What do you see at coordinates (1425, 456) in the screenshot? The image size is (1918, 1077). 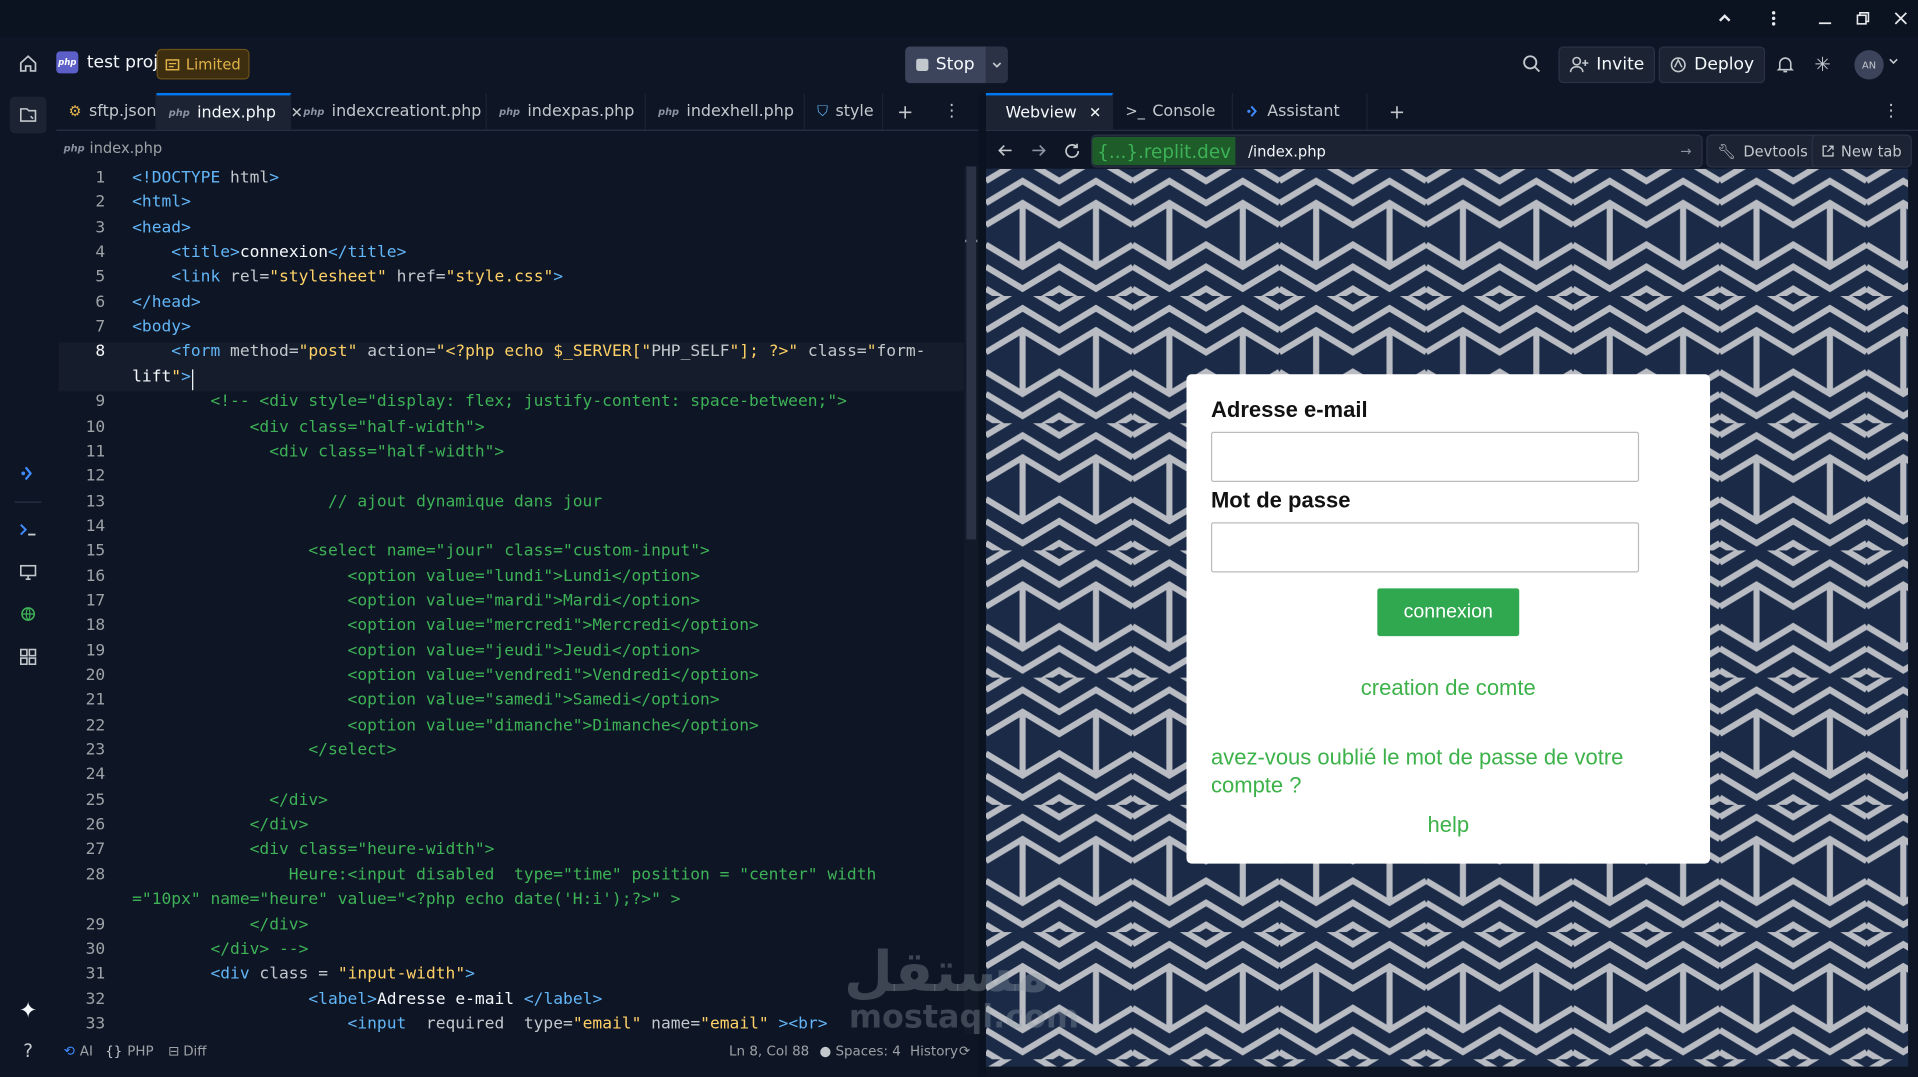 I see `email-field` at bounding box center [1425, 456].